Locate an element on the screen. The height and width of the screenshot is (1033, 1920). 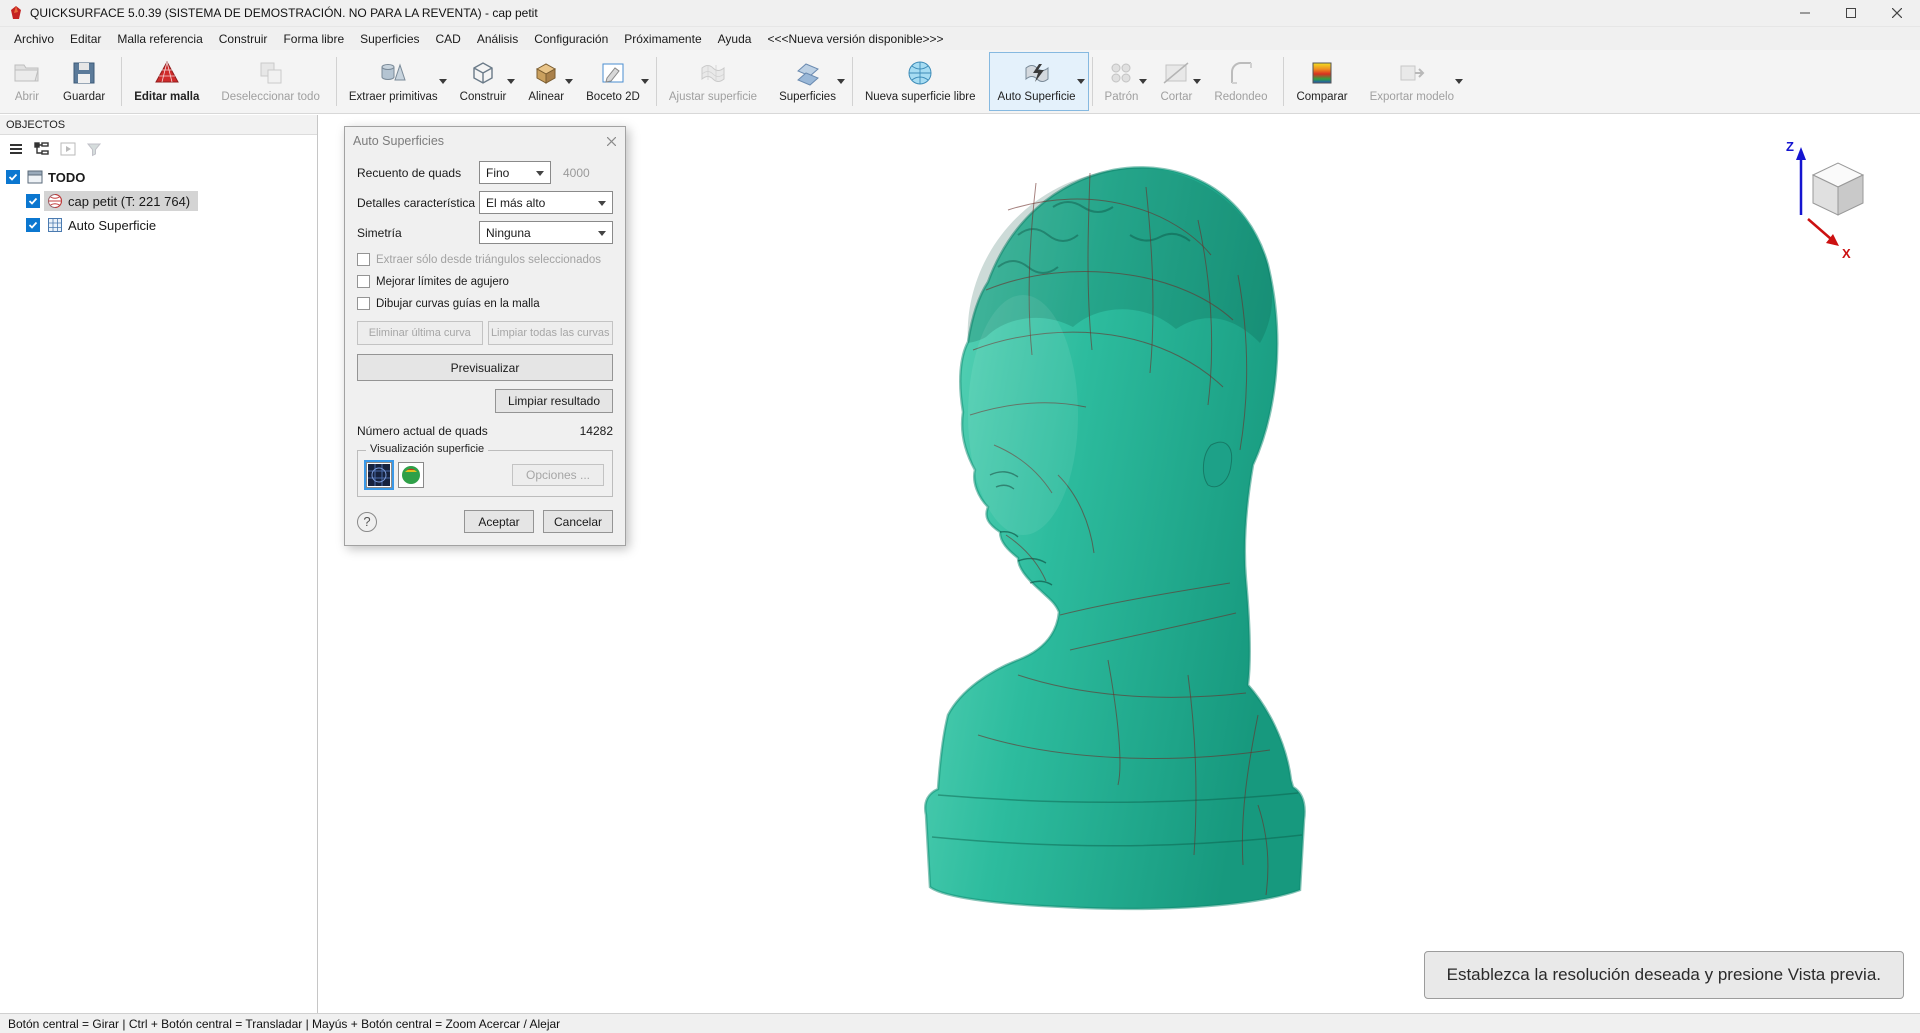
extract-primitives-icon is located at coordinates (393, 73).